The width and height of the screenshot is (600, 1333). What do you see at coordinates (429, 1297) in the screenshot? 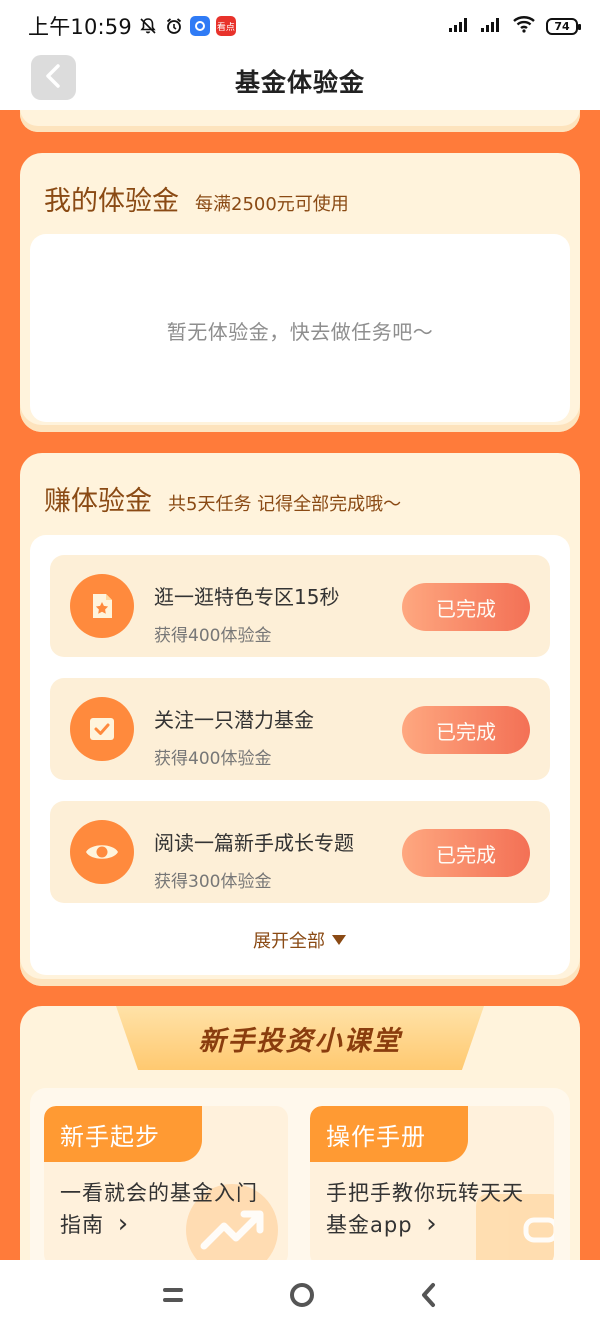
I see `back-triangle-icon` at bounding box center [429, 1297].